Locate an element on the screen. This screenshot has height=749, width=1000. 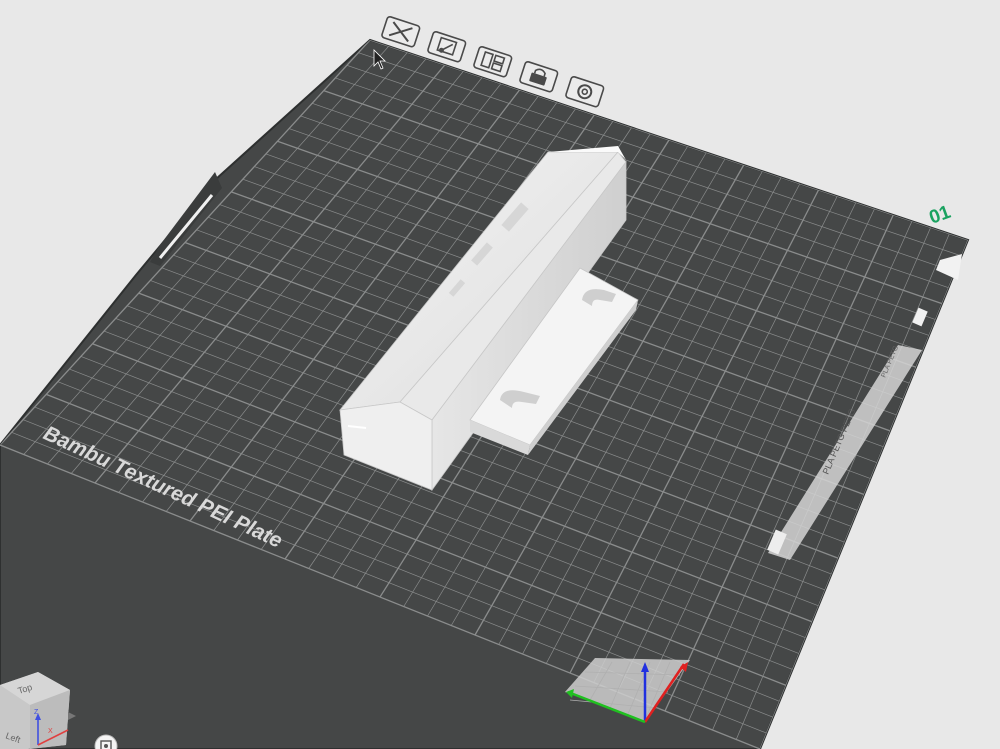
lock-plate-button is located at coordinates (539, 76).